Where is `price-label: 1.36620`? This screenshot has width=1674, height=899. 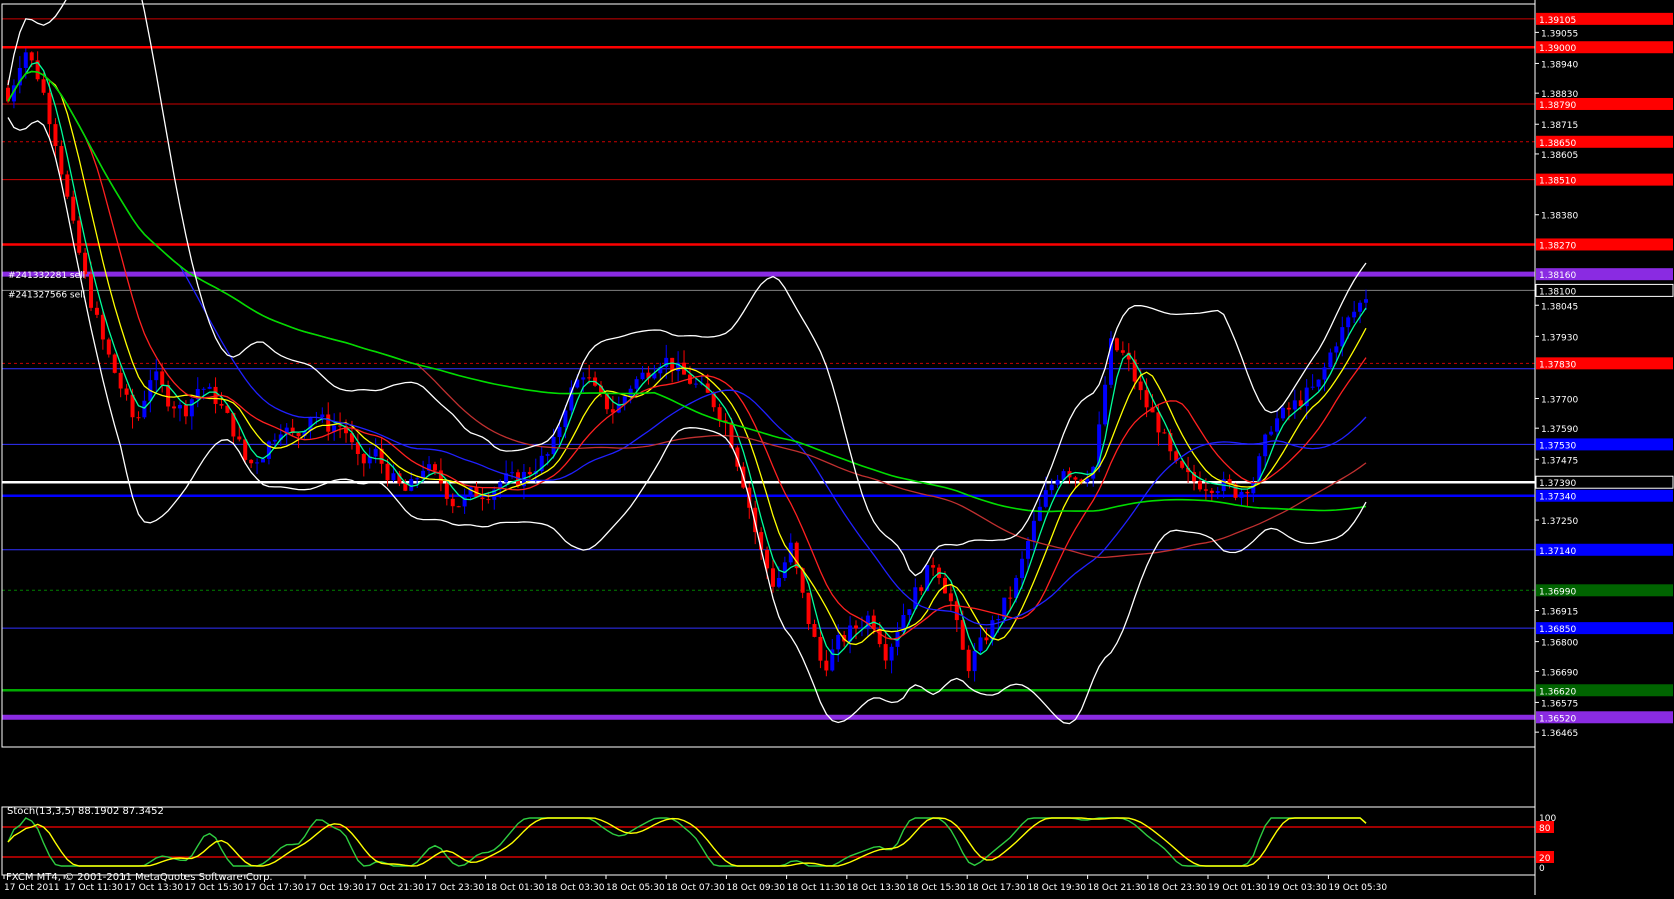
price-label: 1.36620 is located at coordinates (1557, 692).